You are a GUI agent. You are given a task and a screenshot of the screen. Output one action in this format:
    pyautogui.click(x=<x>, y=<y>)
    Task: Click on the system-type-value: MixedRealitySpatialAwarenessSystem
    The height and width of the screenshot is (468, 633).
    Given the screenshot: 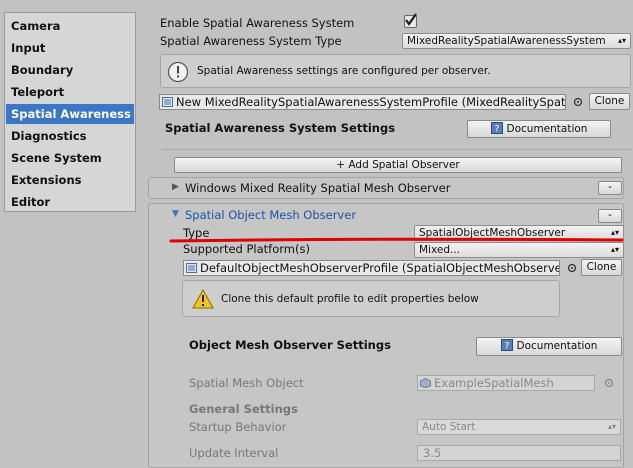 What is the action you would take?
    pyautogui.click(x=506, y=41)
    